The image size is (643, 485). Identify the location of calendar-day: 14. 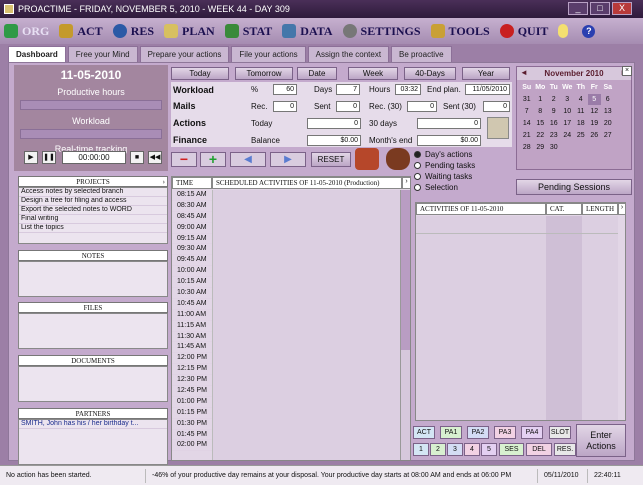
(527, 123).